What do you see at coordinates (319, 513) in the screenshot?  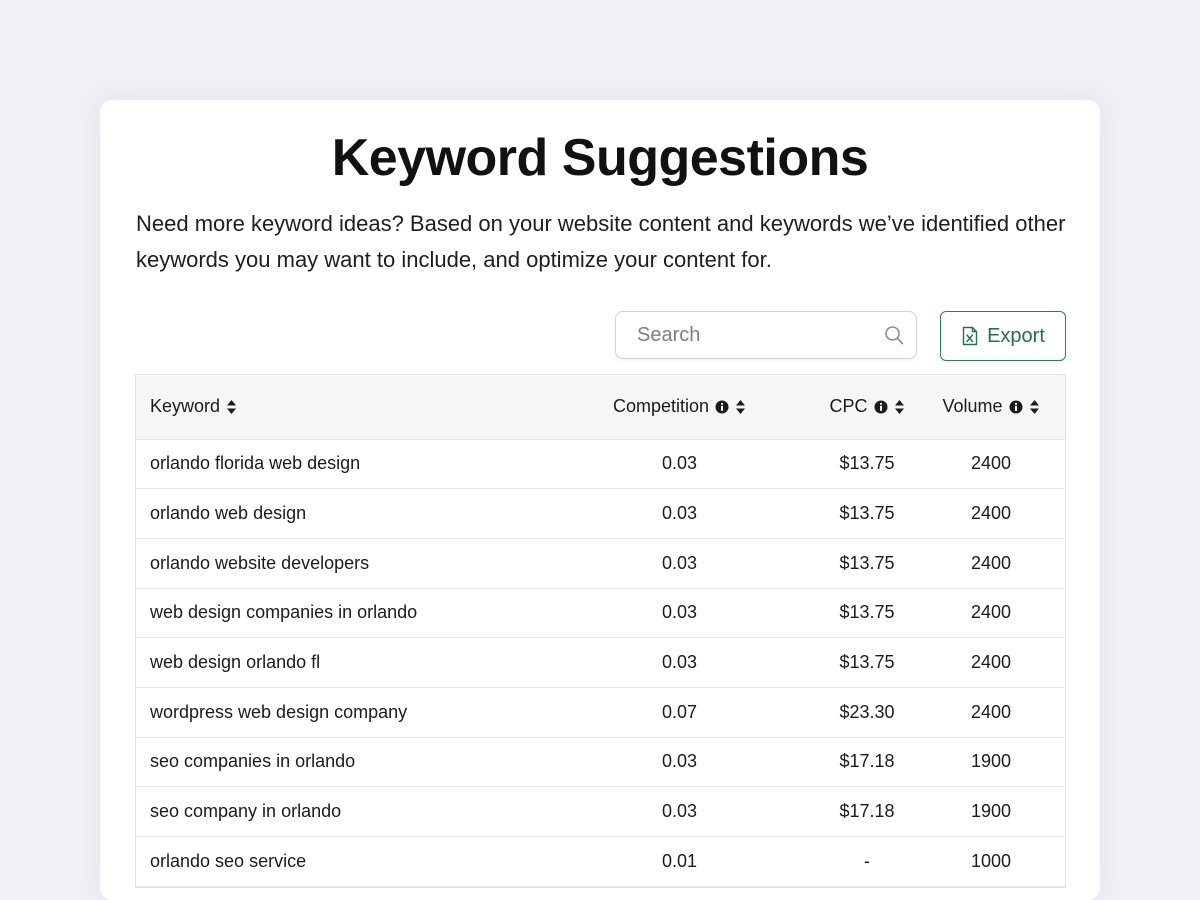 I see `keyword-cell: orlando web design` at bounding box center [319, 513].